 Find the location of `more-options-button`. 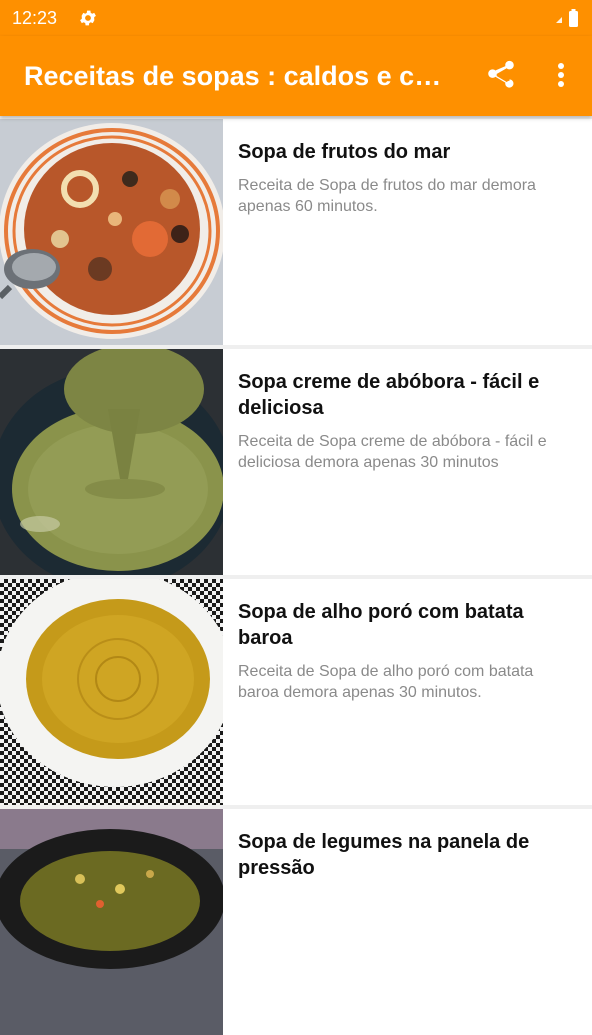

more-options-button is located at coordinates (561, 75).